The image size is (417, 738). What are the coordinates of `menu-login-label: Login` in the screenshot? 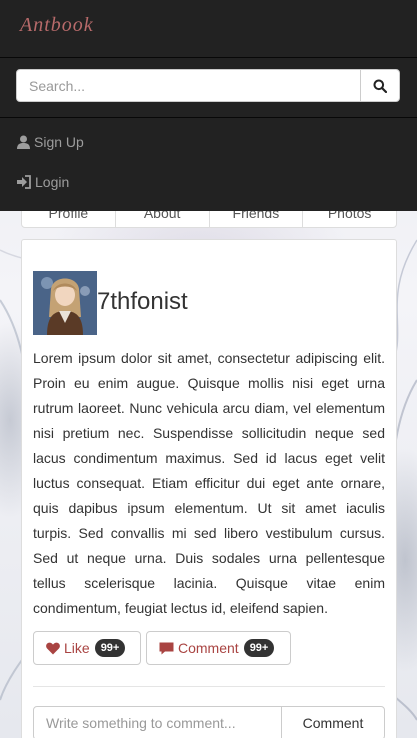 It's located at (52, 182).